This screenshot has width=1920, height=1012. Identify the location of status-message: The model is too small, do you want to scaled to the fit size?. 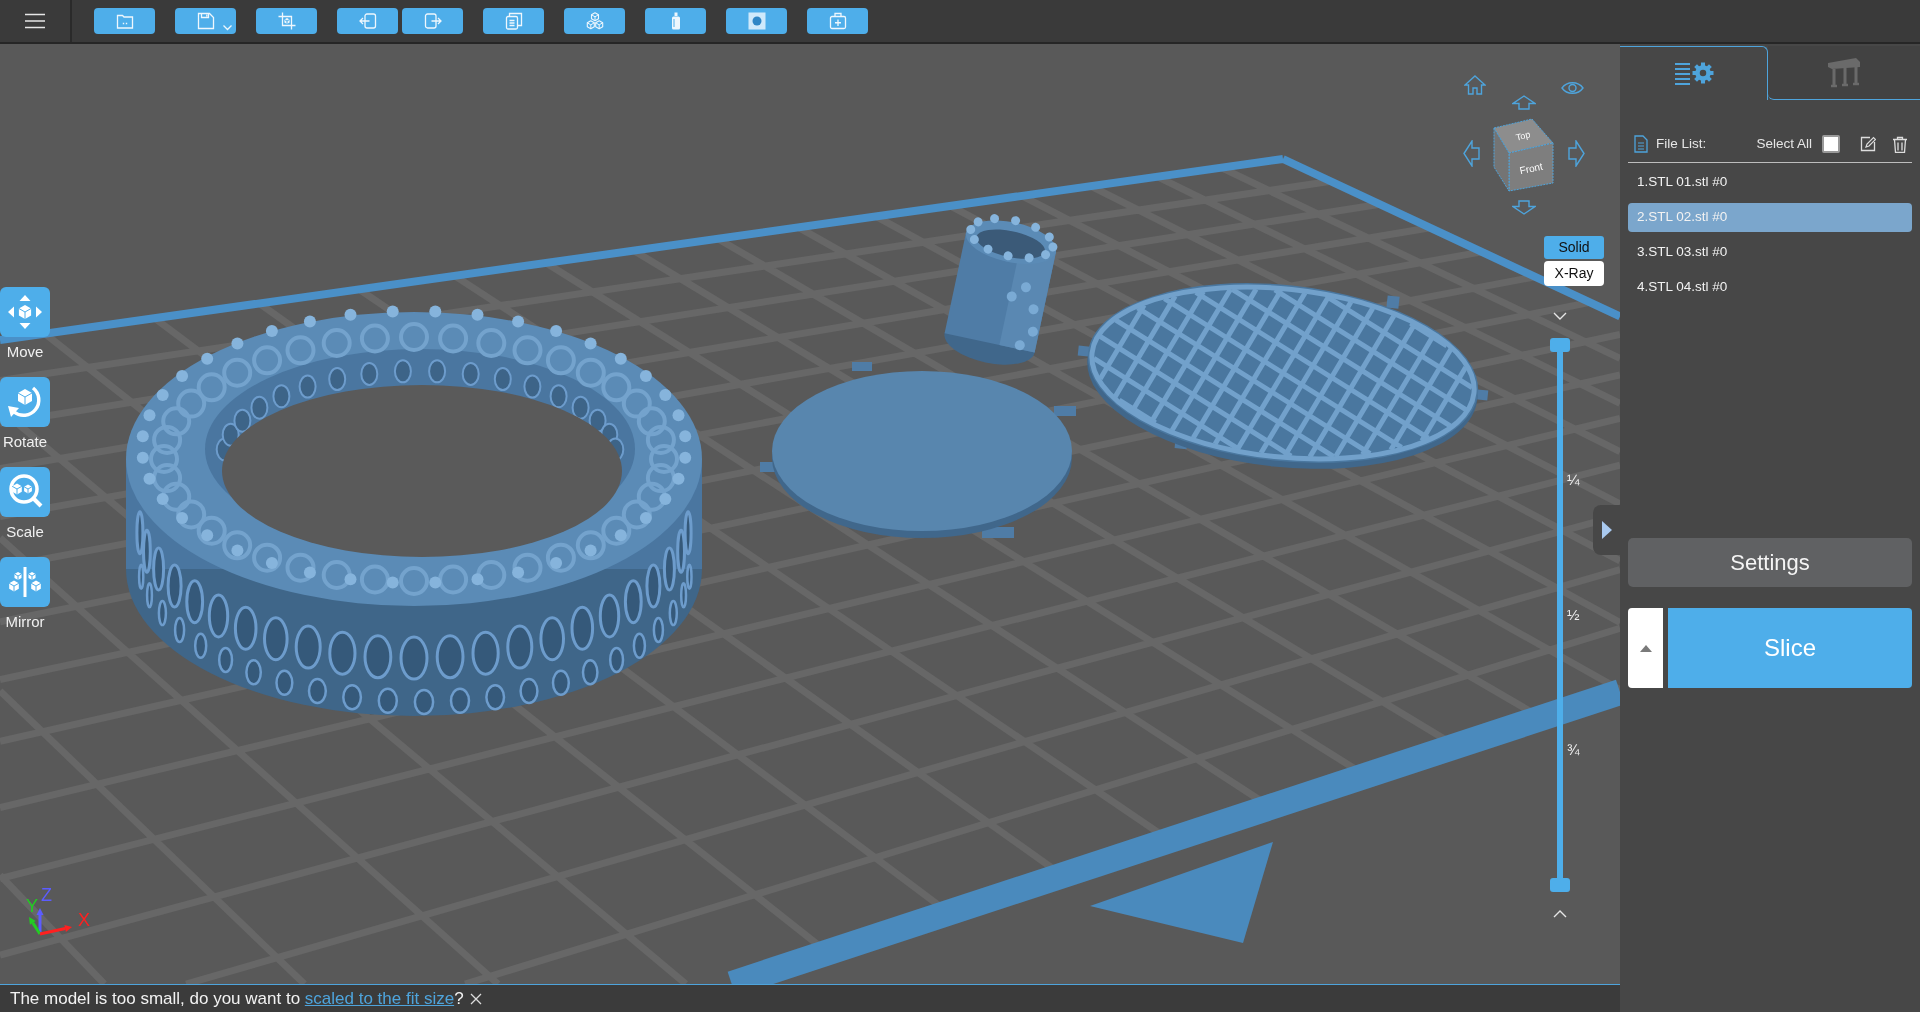
(237, 998).